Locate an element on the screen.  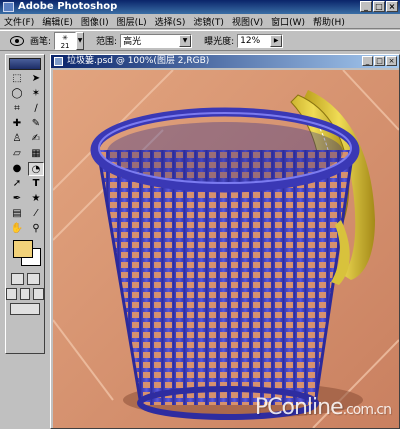
jump-to is located at coordinates (25, 309).